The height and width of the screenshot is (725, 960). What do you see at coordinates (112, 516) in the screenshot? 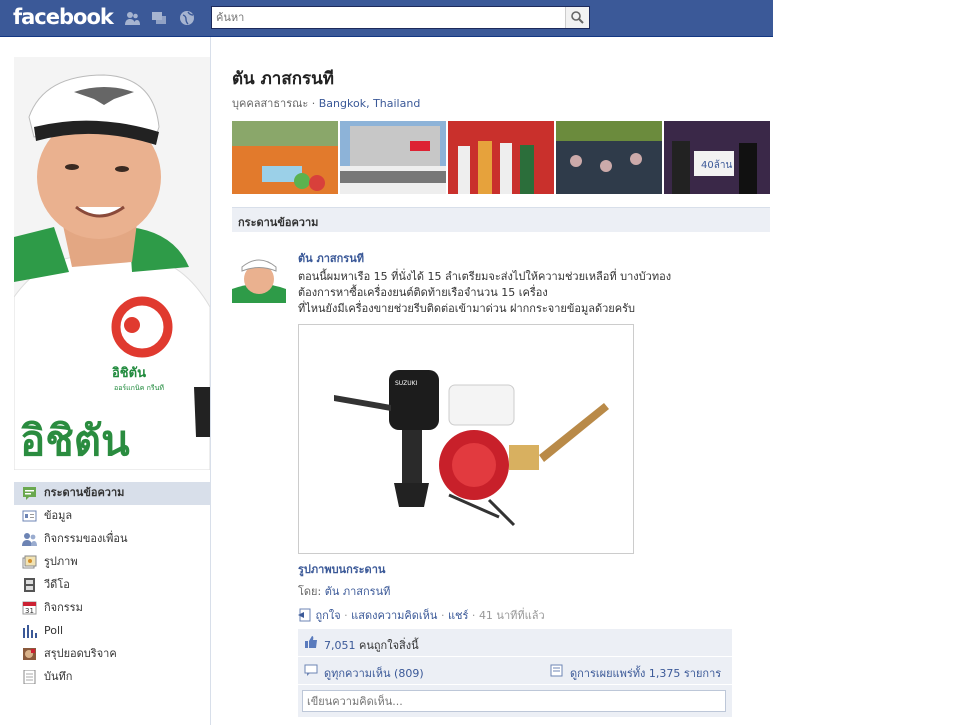
I see `nav-item-info: ข้อมูล` at bounding box center [112, 516].